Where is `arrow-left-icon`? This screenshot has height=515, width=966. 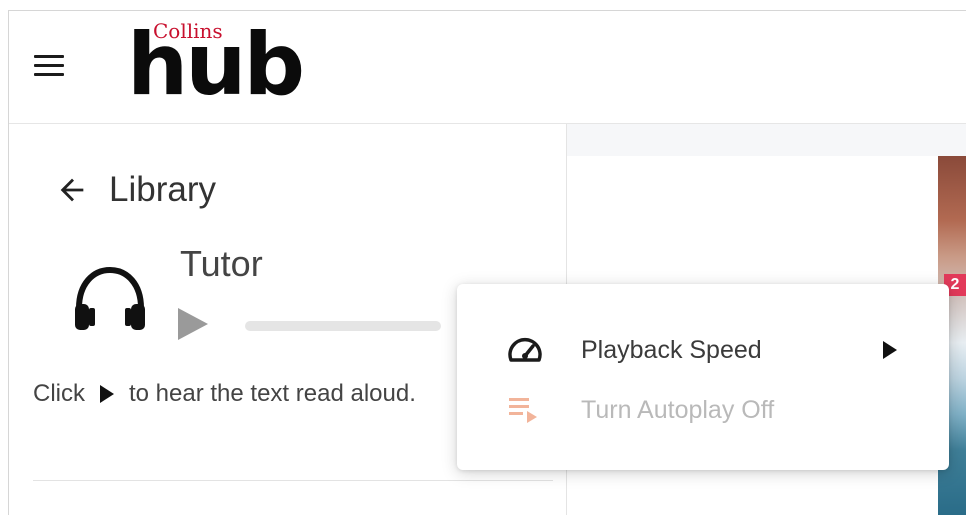
arrow-left-icon is located at coordinates (72, 190).